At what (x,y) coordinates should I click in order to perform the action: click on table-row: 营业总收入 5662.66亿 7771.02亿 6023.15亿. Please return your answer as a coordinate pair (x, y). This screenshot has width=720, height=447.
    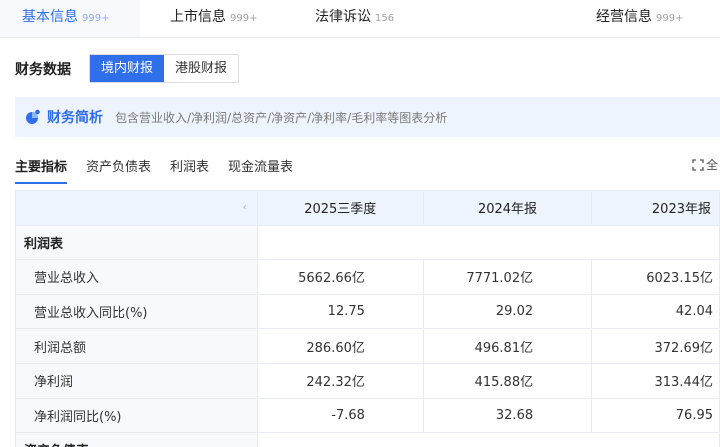
    Looking at the image, I should click on (367, 277).